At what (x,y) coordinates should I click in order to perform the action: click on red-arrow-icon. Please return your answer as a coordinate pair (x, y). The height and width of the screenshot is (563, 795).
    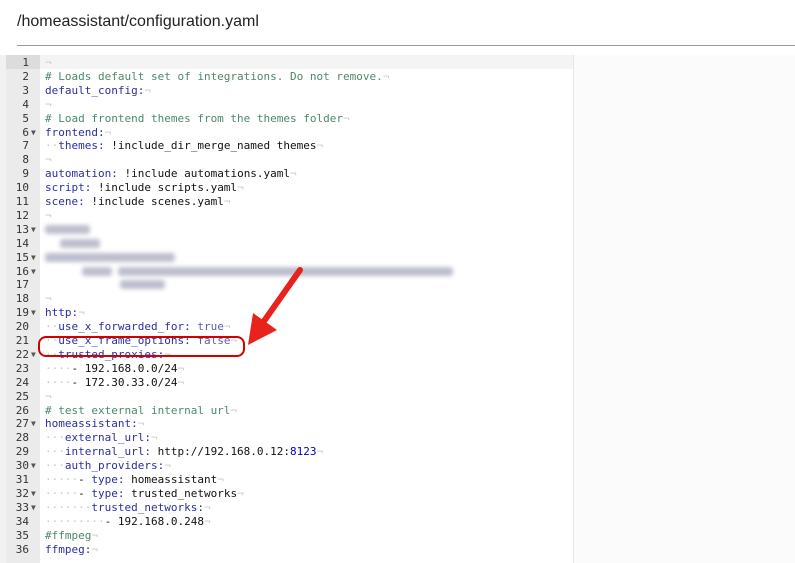
    Looking at the image, I should click on (275, 306).